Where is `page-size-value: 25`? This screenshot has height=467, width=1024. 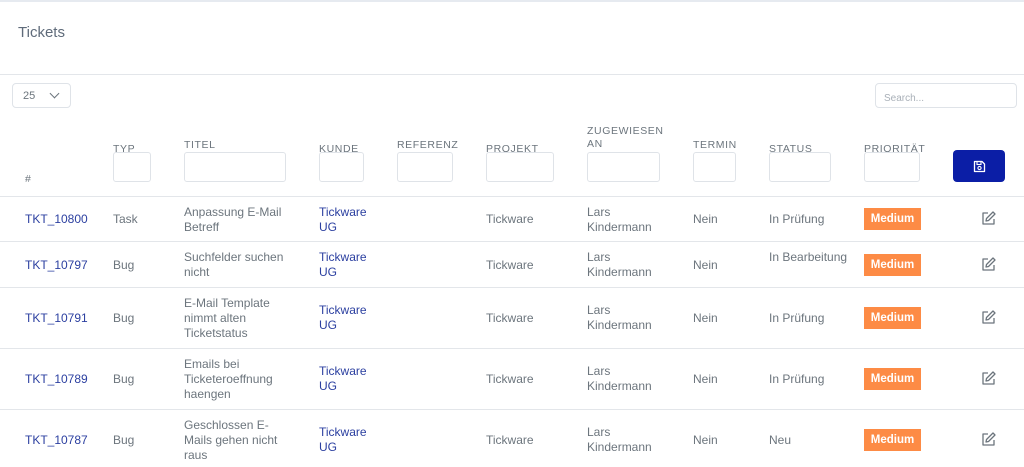
page-size-value: 25 is located at coordinates (29, 96).